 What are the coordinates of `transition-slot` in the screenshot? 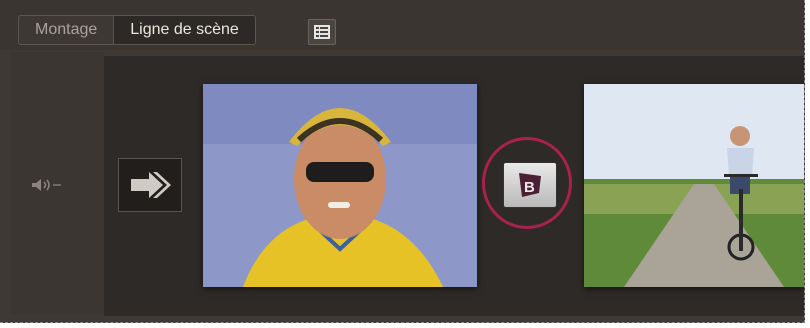 It's located at (150, 185).